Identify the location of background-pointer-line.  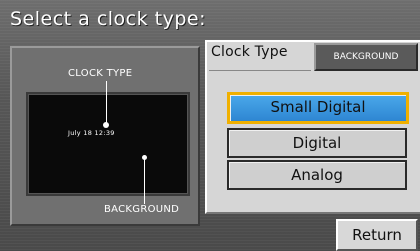
(144, 181).